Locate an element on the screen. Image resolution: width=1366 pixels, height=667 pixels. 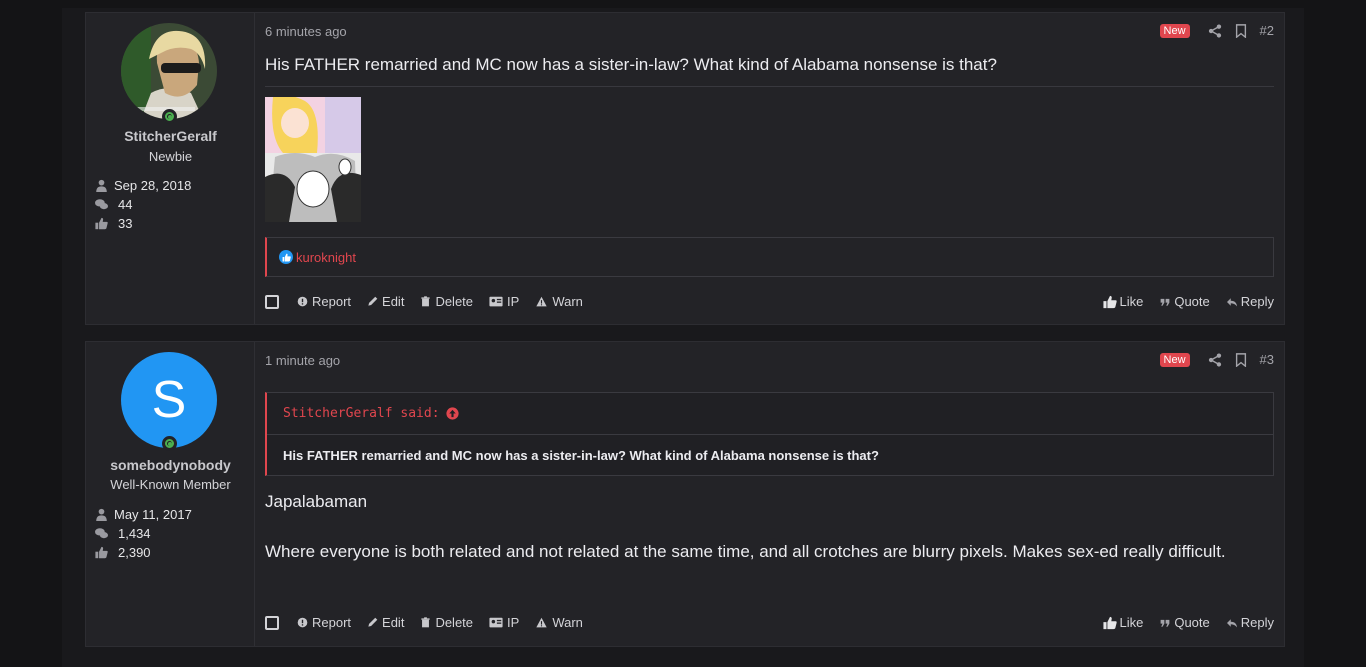
reactions-stat: 2,390 is located at coordinates (143, 552).